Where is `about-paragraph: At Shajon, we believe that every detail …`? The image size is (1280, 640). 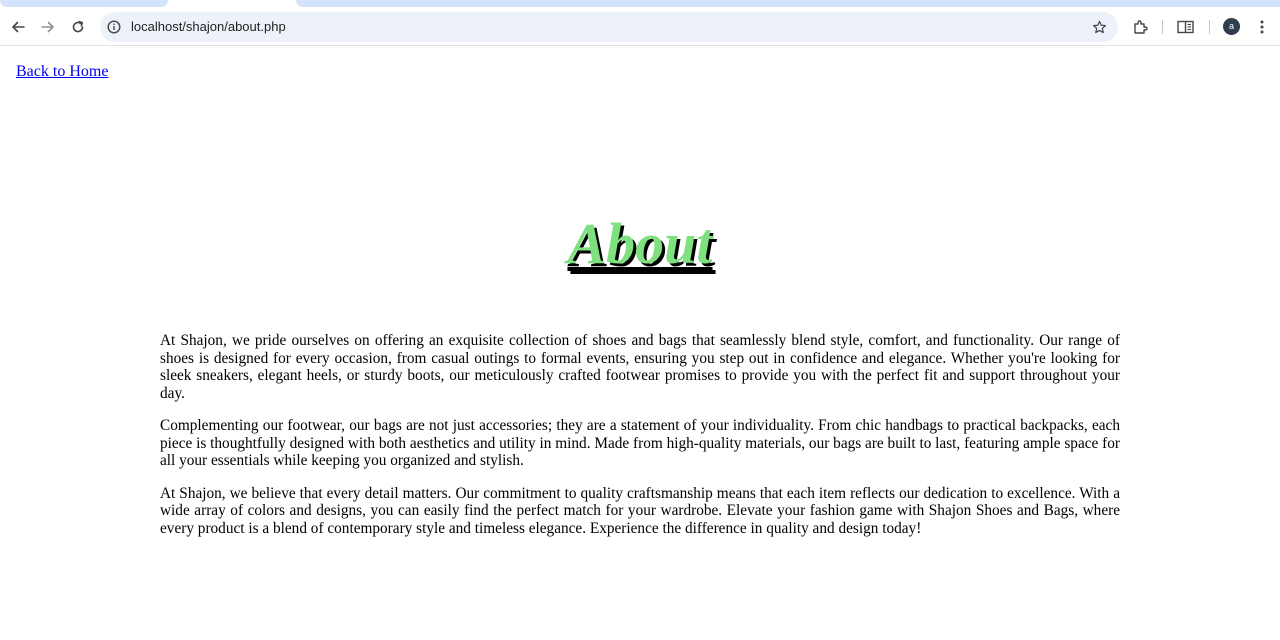
about-paragraph: At Shajon, we believe that every detail … is located at coordinates (640, 510).